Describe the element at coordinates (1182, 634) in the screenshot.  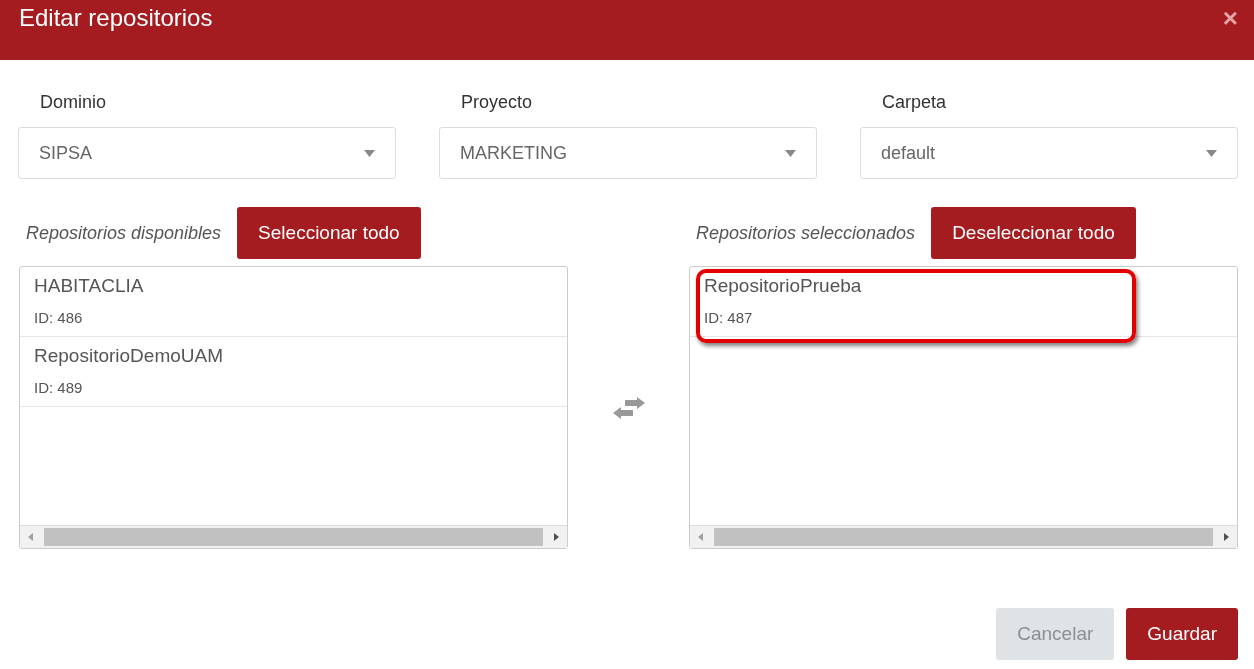
I see `save-button: Guardar` at that location.